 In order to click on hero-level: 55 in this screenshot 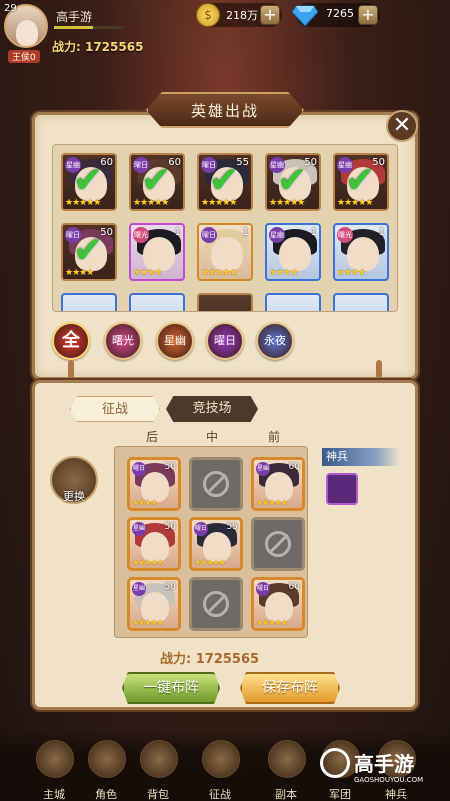, I will do `click(232, 527)`.